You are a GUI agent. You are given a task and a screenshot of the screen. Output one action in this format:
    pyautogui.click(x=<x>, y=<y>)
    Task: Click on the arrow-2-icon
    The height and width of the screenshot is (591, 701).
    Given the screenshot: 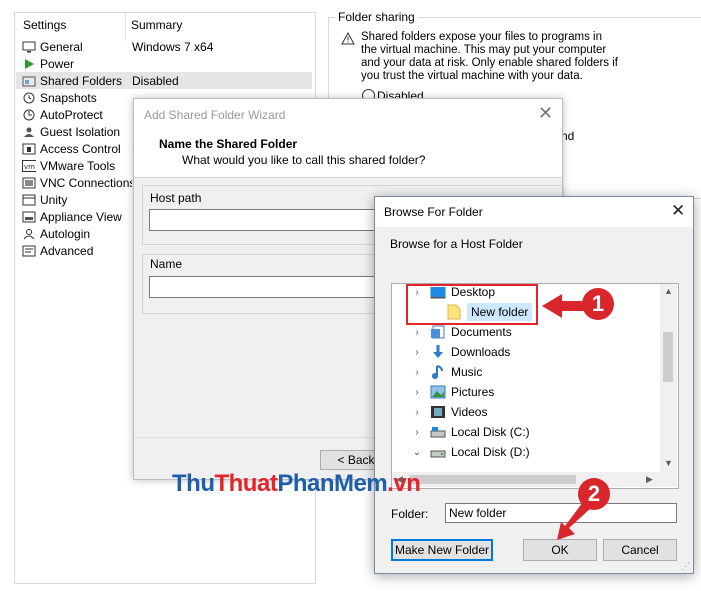 What is the action you would take?
    pyautogui.click(x=574, y=521)
    